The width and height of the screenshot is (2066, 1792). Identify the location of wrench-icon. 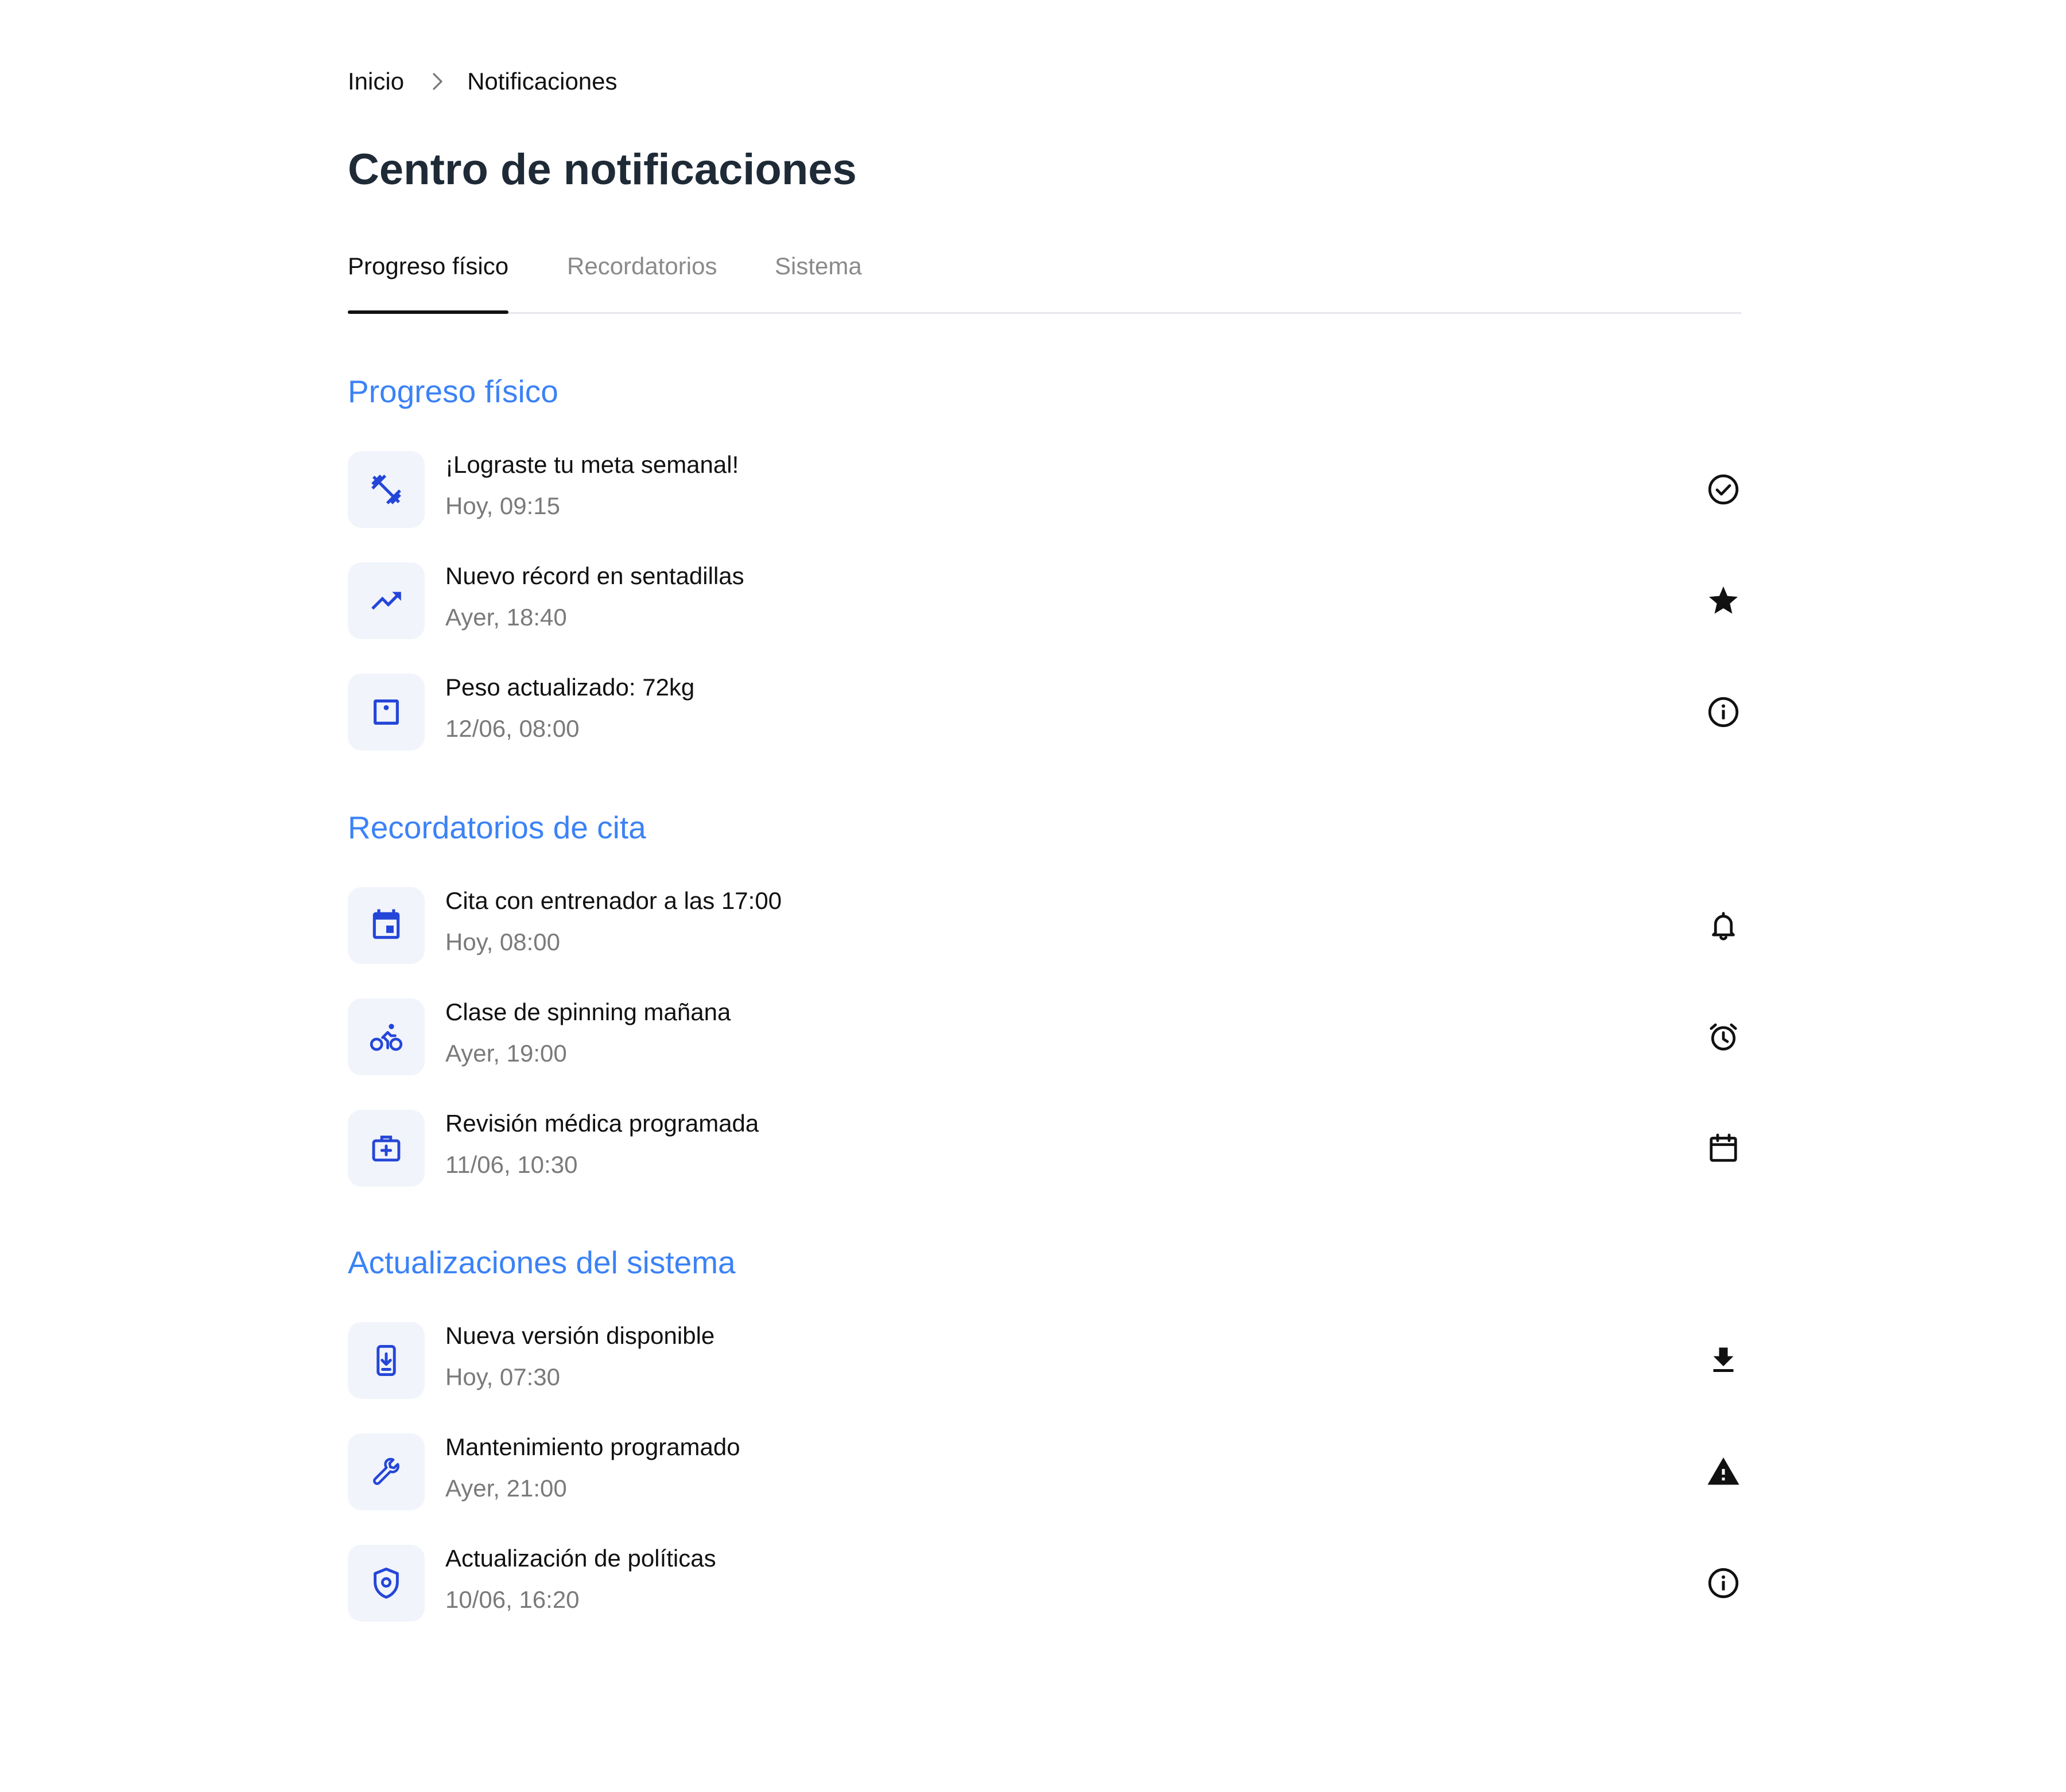
(386, 1472).